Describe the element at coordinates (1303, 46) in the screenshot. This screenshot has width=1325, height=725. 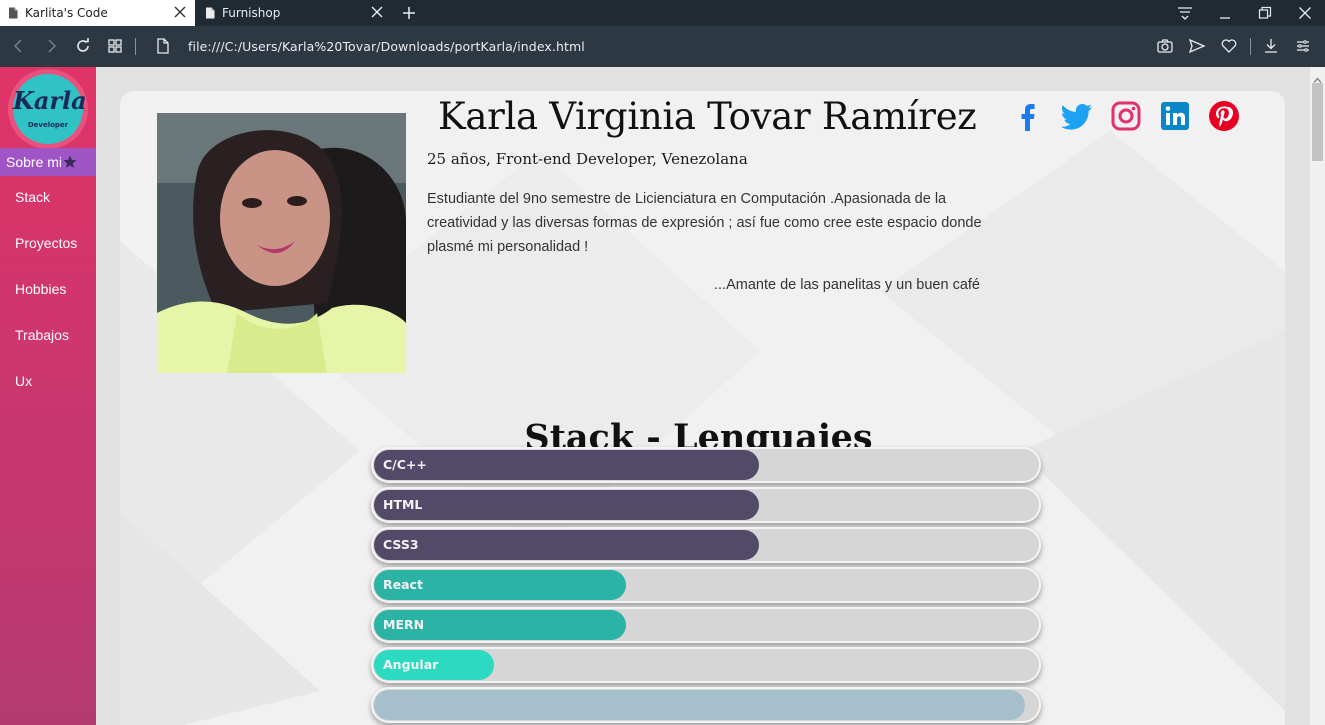
I see `settings-sliders-icon` at that location.